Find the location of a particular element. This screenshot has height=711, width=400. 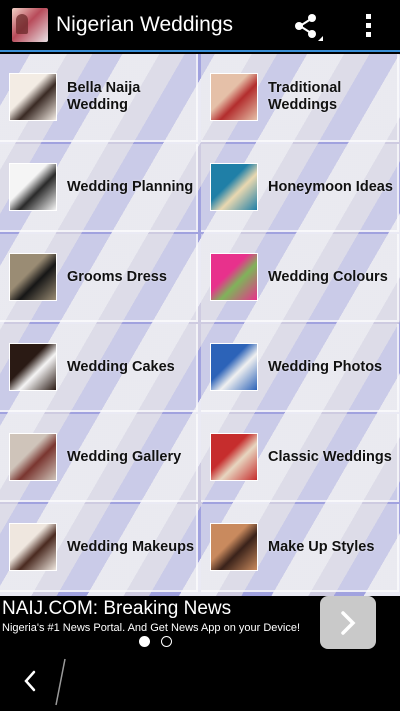

category-label: Grooms Dress is located at coordinates (117, 276).